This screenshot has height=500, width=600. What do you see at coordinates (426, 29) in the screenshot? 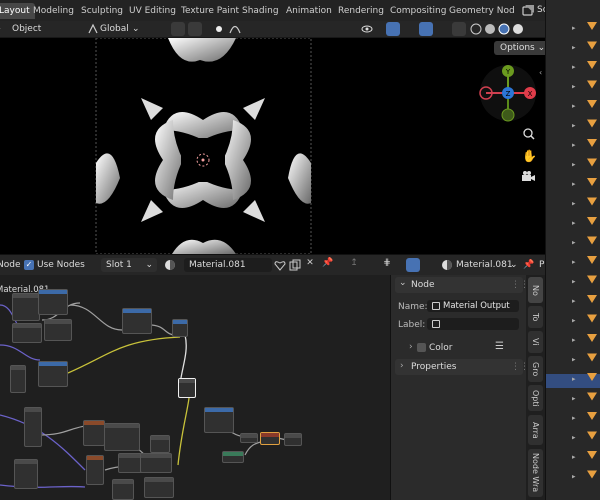
I see `overlay-toggle-icon` at bounding box center [426, 29].